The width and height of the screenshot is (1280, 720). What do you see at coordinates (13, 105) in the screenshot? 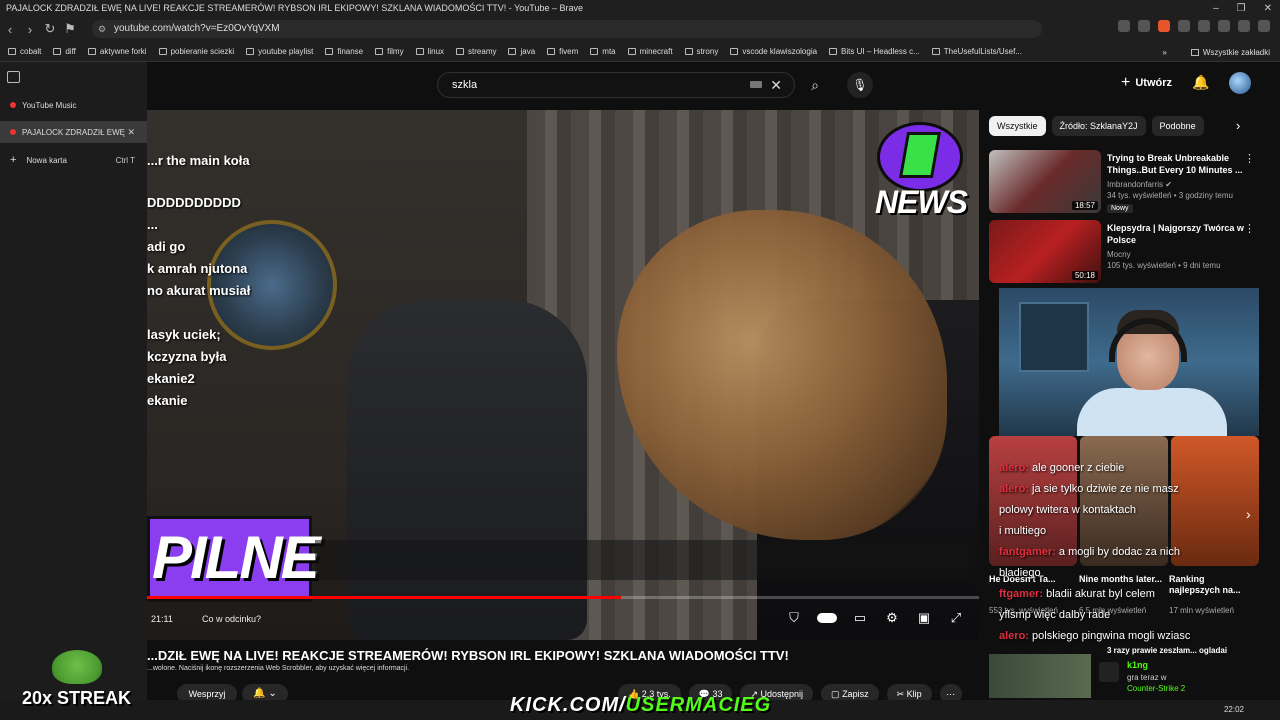
I see `youtube-music-icon` at bounding box center [13, 105].